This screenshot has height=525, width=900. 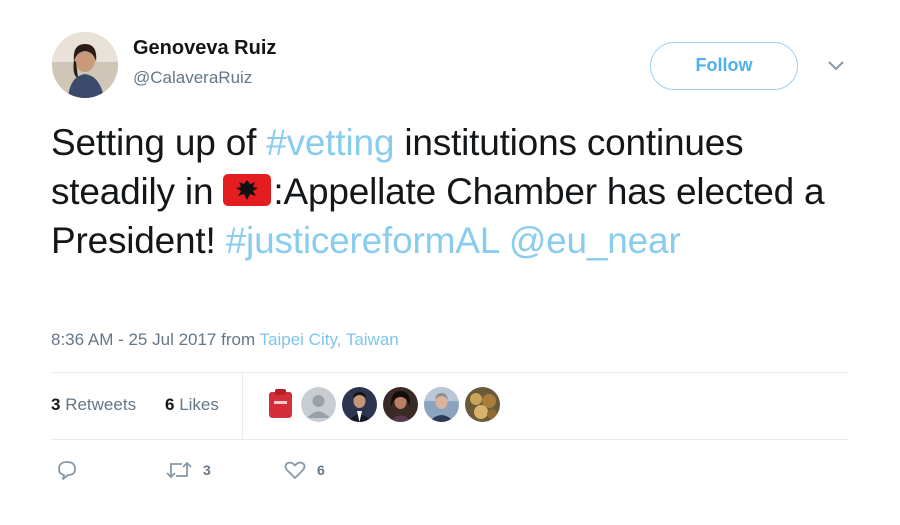 I want to click on like-button: 6, so click(x=304, y=470).